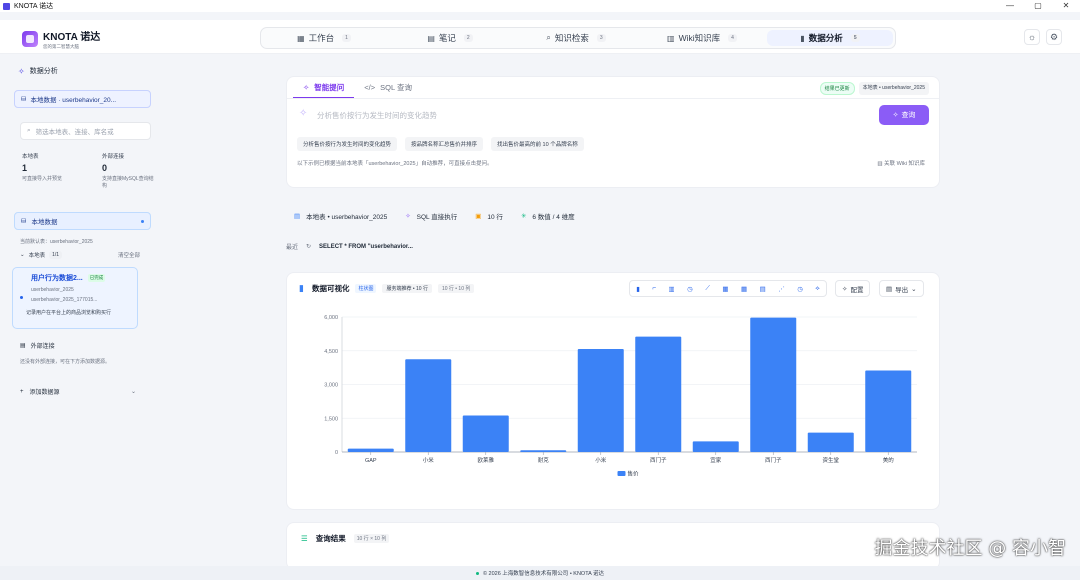 The height and width of the screenshot is (580, 1080). Describe the element at coordinates (904, 115) in the screenshot. I see `query-submit-button: ✧ 查询` at that location.